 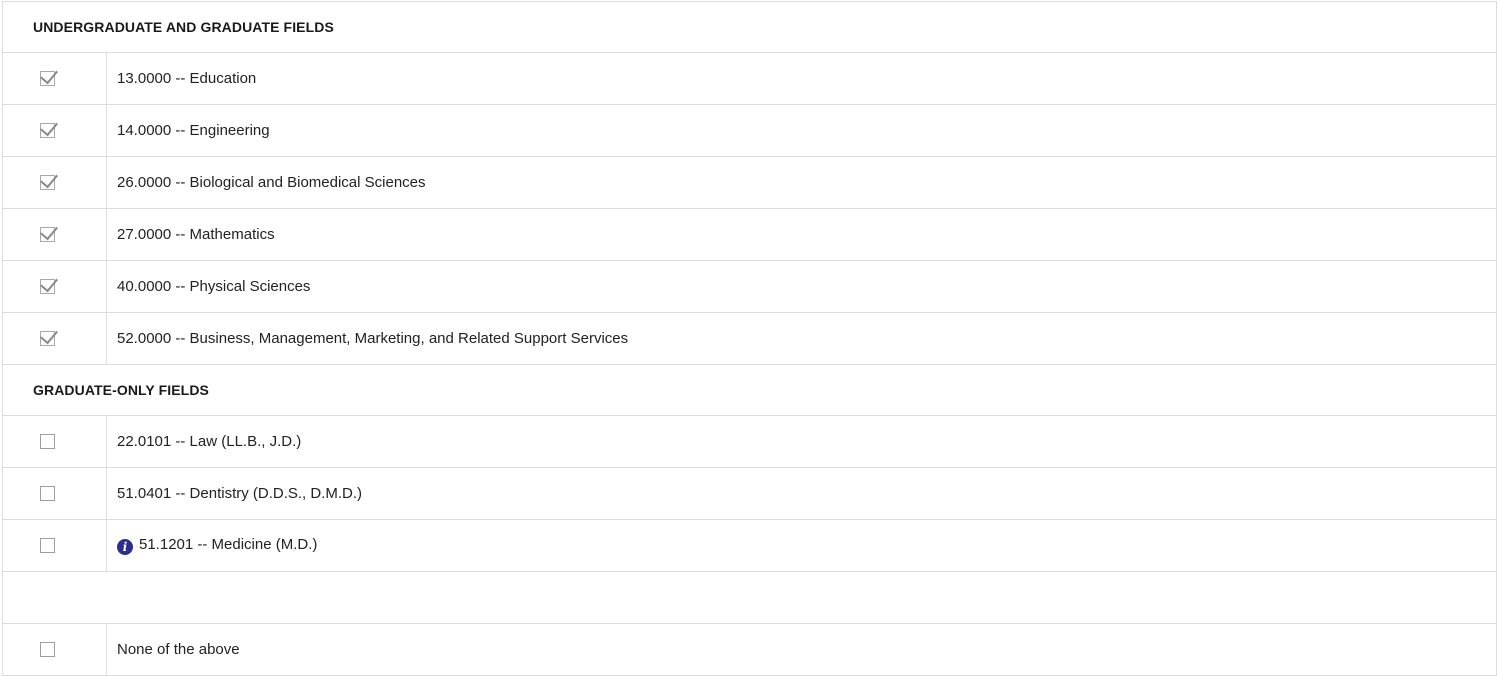 I want to click on section-header-undergraduate-graduate: UNDERGRADUATE AND GRADUATE FIELDS, so click(x=749, y=27).